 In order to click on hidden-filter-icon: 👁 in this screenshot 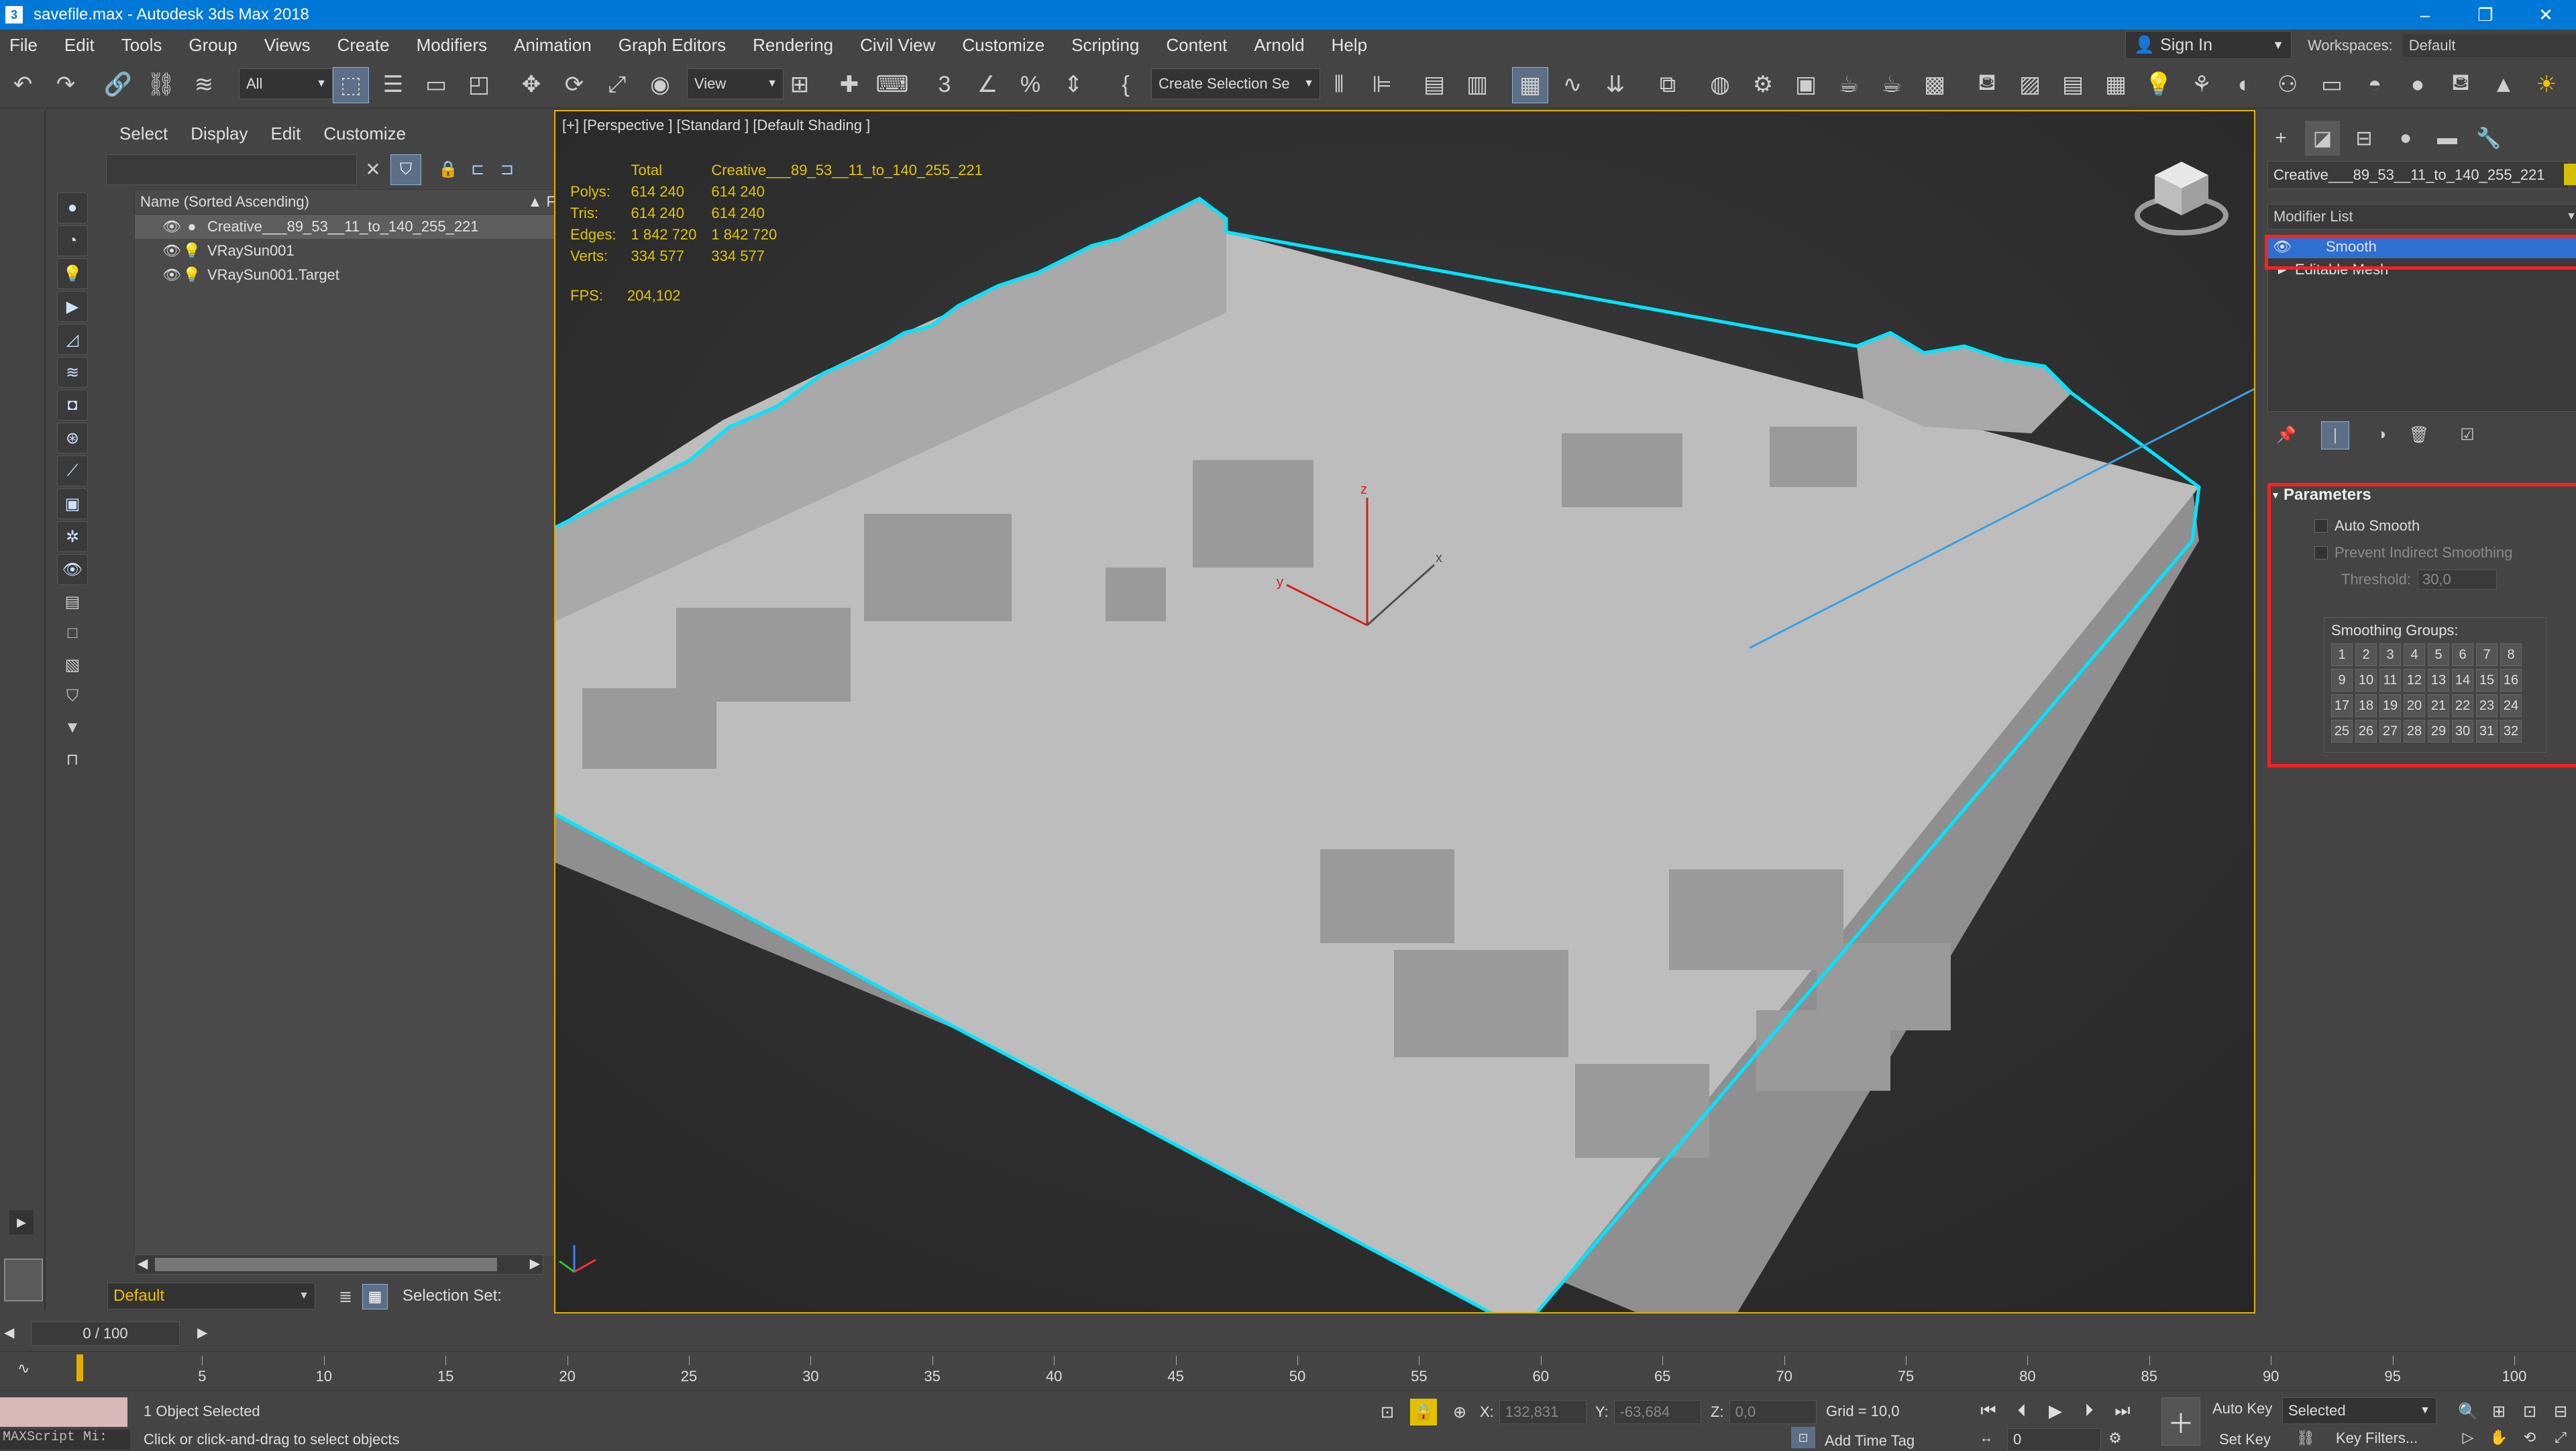, I will do `click(72, 569)`.